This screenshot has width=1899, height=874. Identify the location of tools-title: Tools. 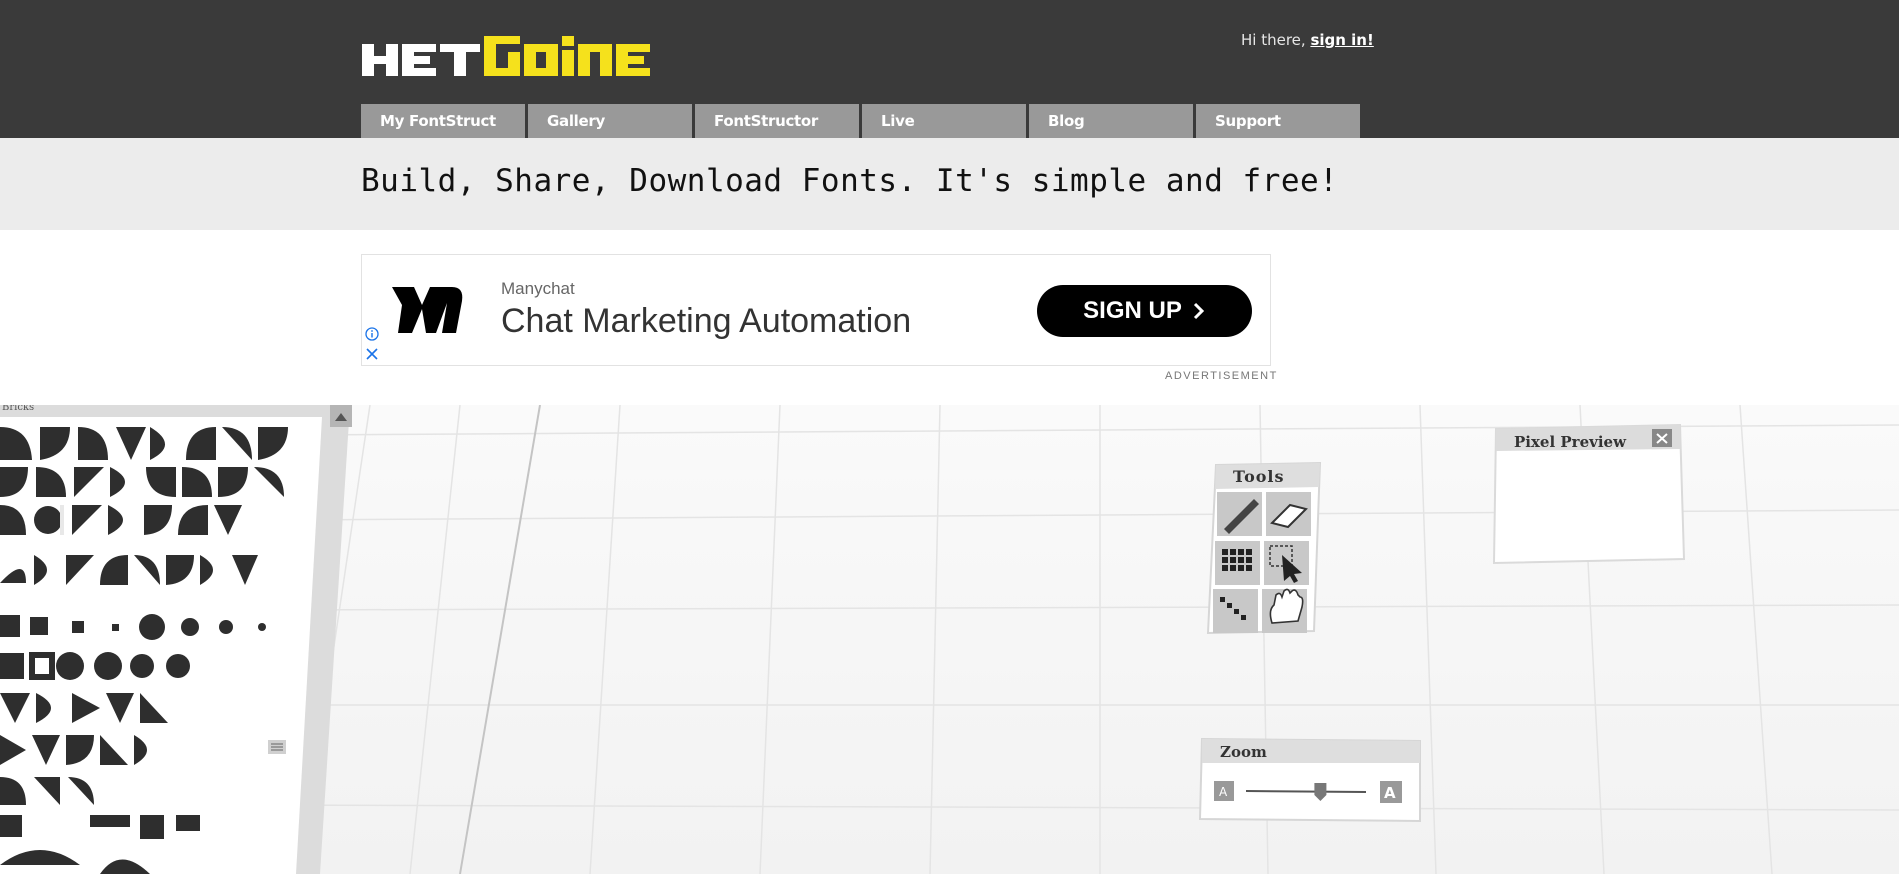
(1259, 476).